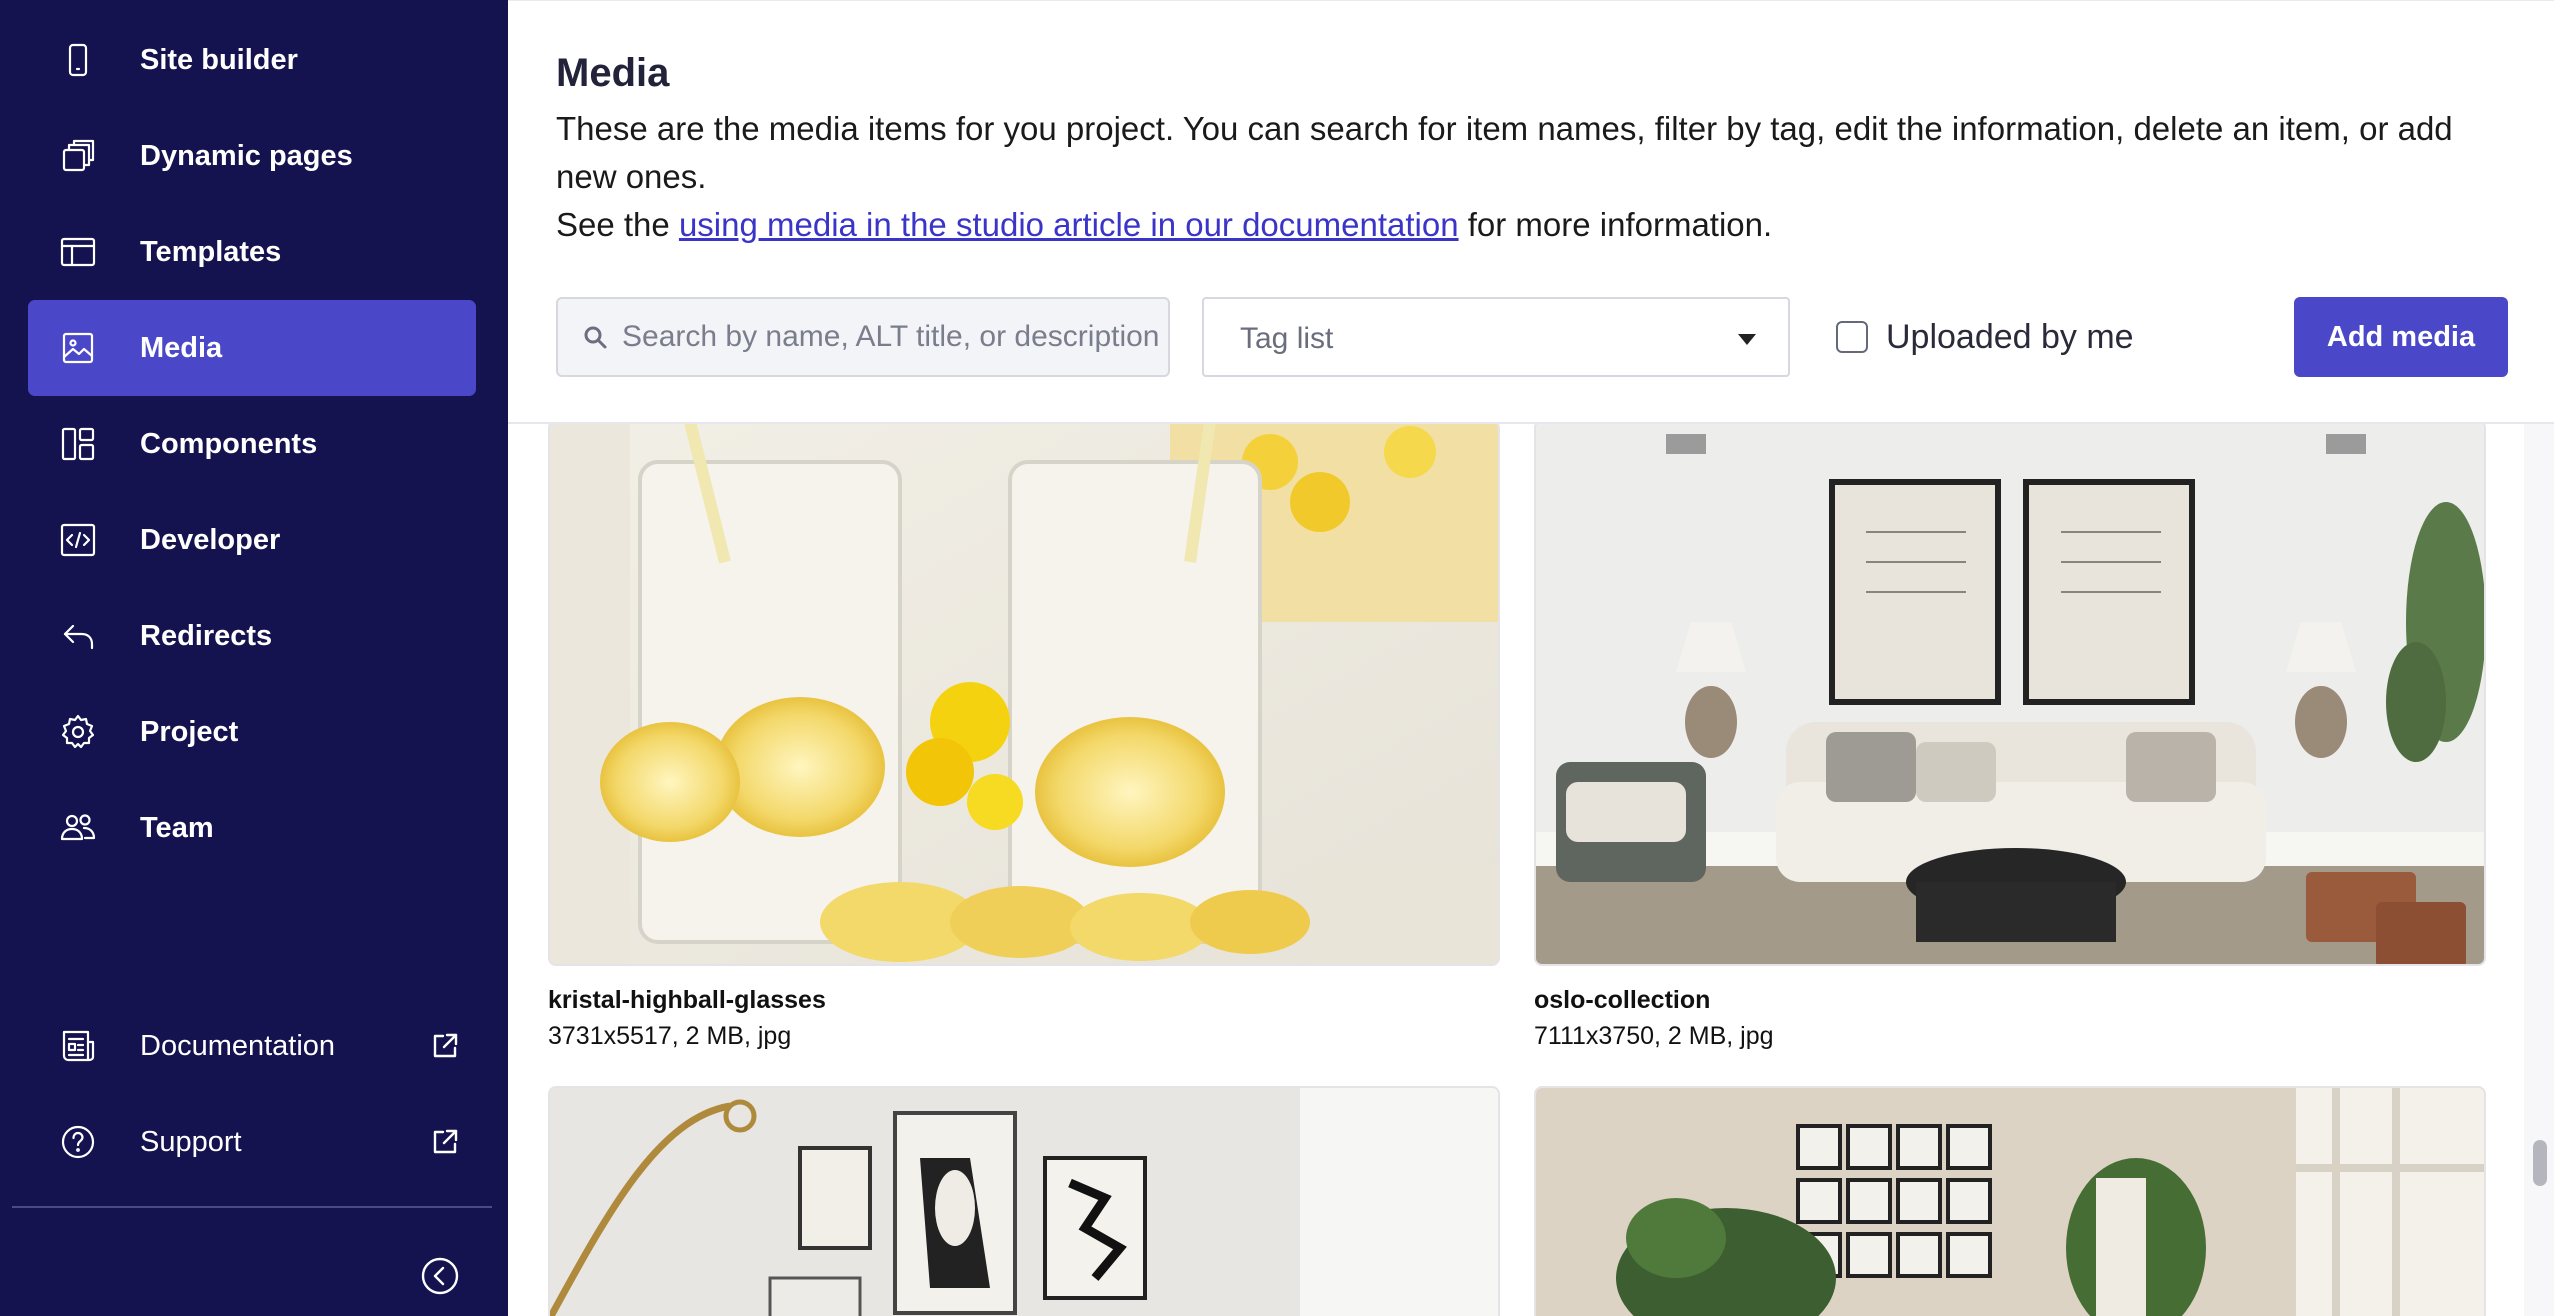  What do you see at coordinates (229, 443) in the screenshot?
I see `sidebar-item-label: Components` at bounding box center [229, 443].